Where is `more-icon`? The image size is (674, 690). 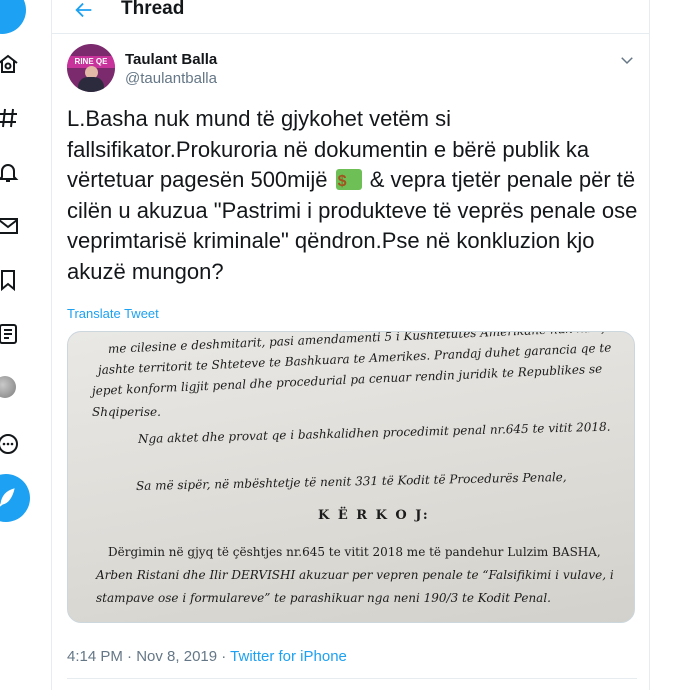
more-icon is located at coordinates (11, 444).